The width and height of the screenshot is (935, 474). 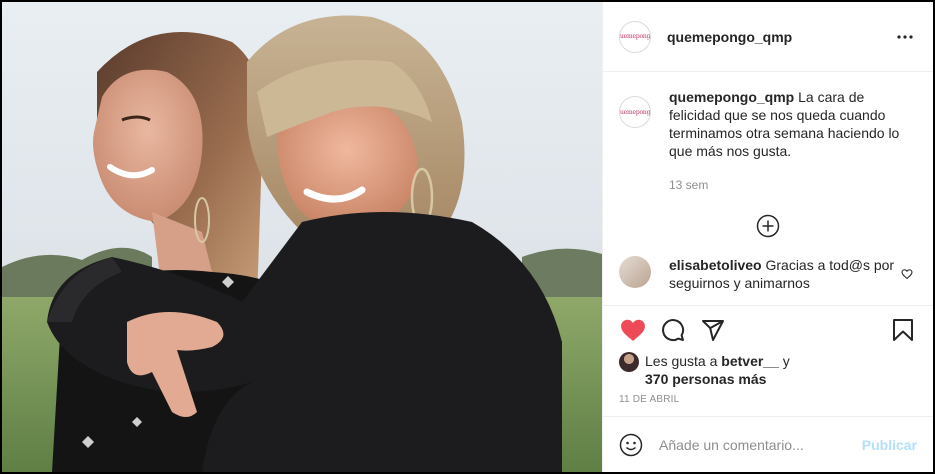 I want to click on add-comment-bar: Publicar, so click(x=768, y=444).